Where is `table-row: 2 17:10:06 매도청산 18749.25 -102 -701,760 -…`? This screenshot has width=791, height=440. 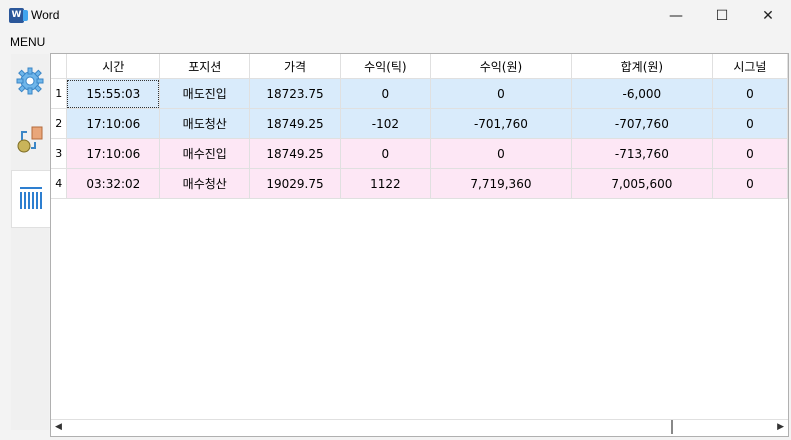
table-row: 2 17:10:06 매도청산 18749.25 -102 -701,760 -… is located at coordinates (419, 123).